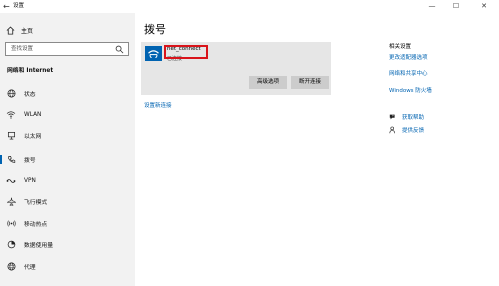 This screenshot has width=499, height=286. Describe the element at coordinates (67, 180) in the screenshot. I see `sidebar-item-vpn: VPN` at that location.